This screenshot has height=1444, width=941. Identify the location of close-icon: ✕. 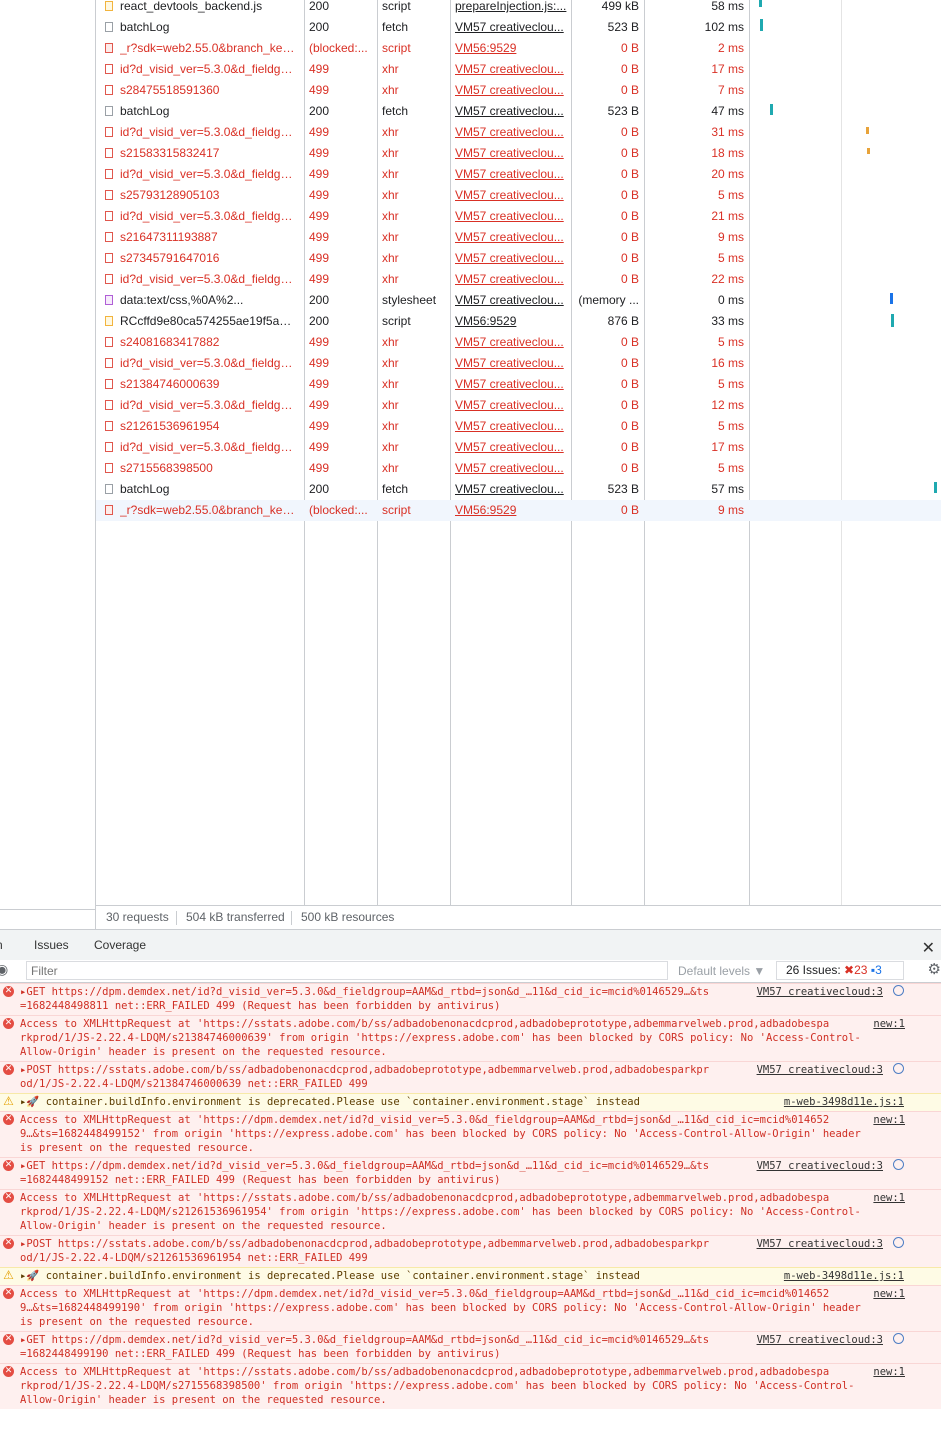
(928, 948).